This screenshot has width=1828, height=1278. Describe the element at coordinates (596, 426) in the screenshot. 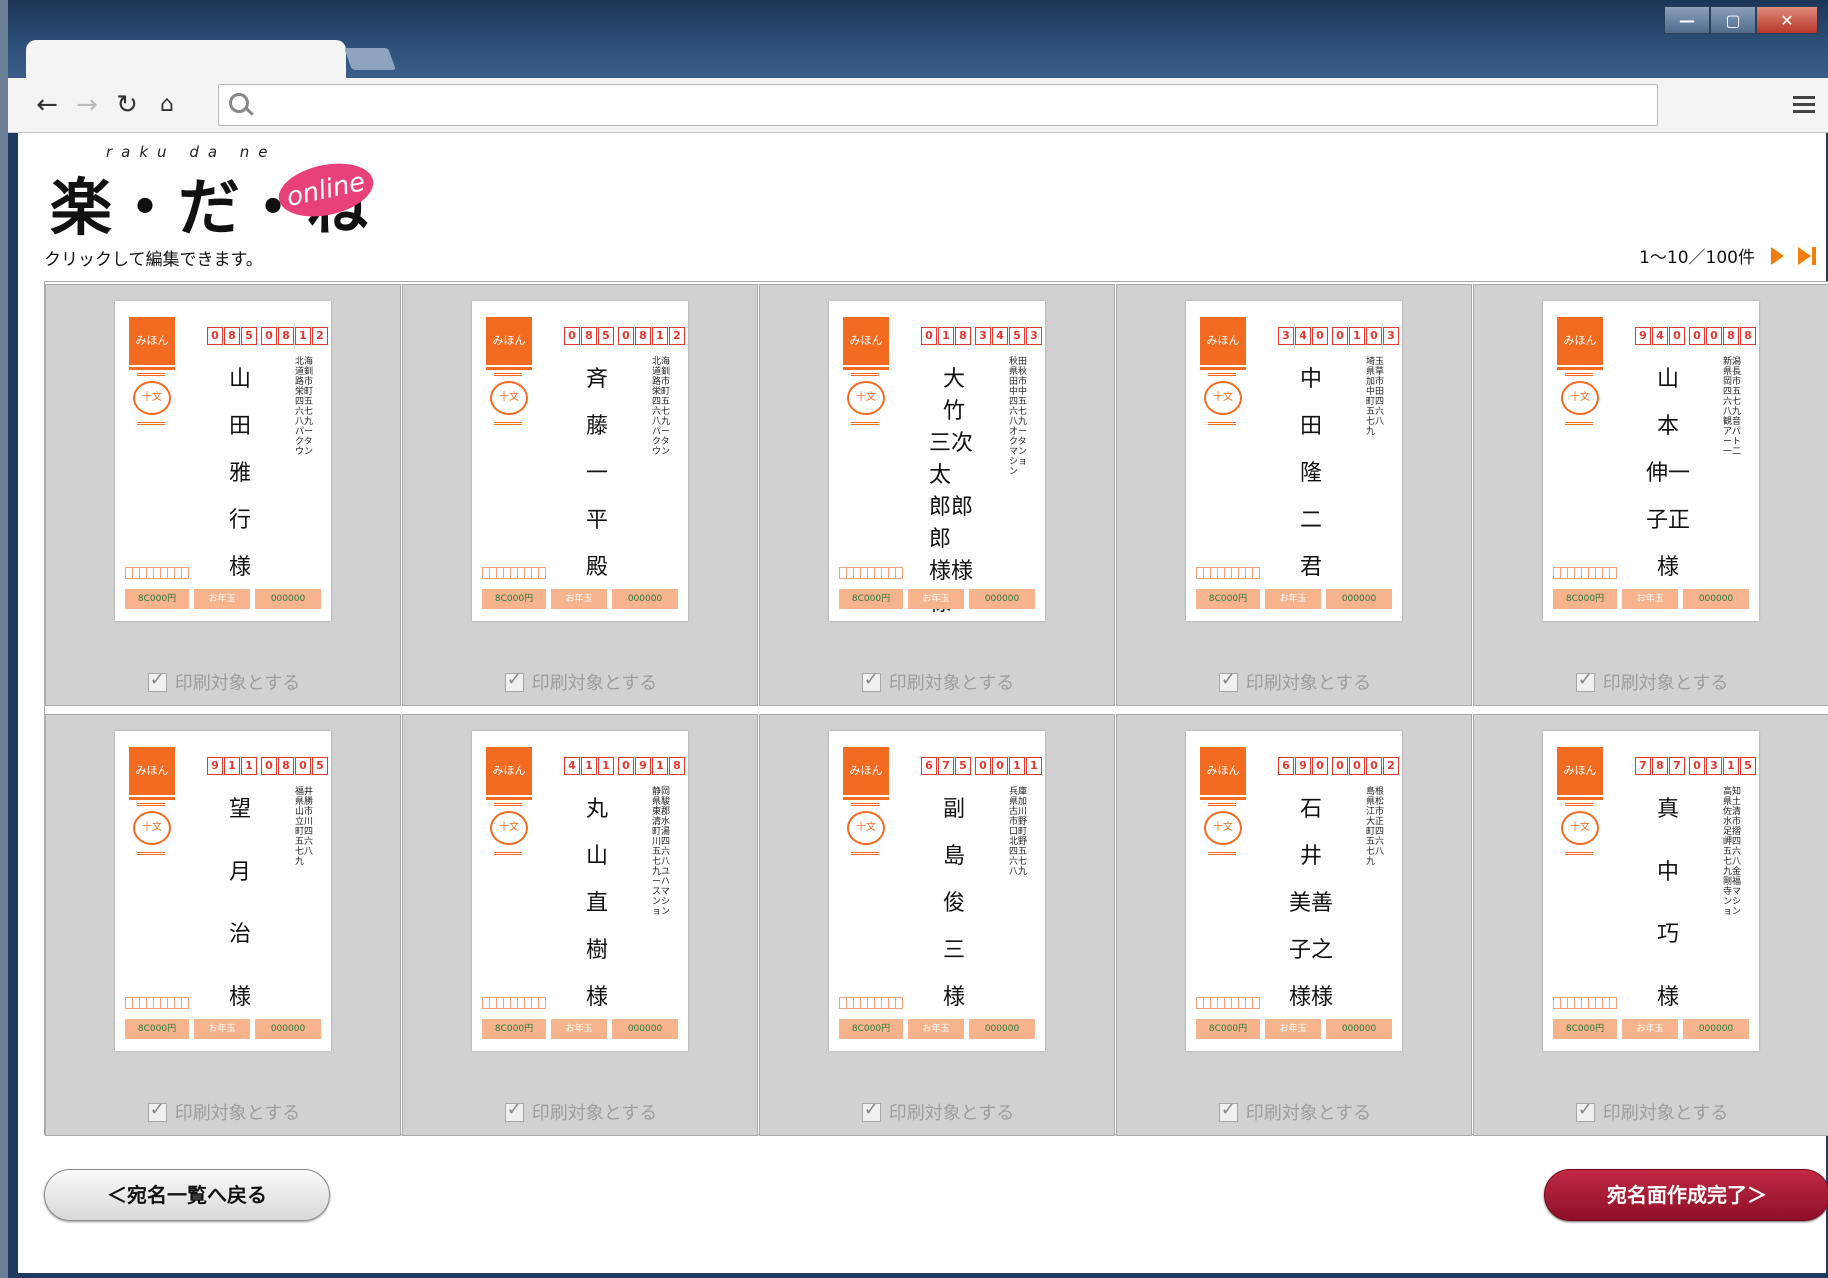

I see `recipient-name-part: 藤` at that location.